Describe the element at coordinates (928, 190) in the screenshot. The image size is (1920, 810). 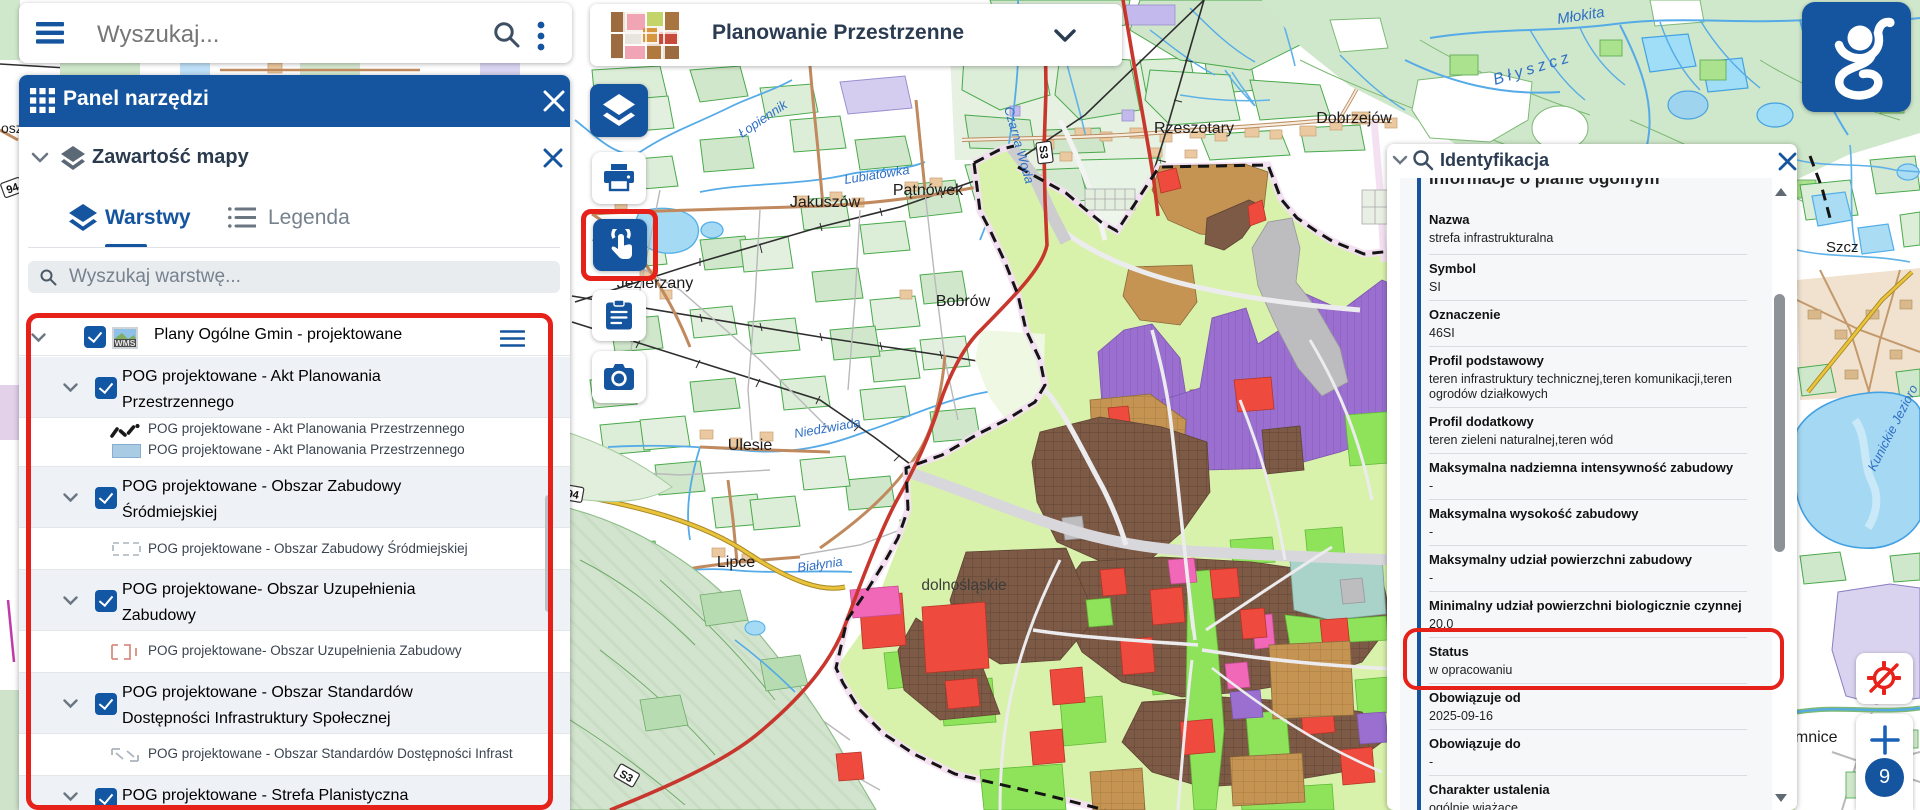
I see `svg-text: Pątnówek` at that location.